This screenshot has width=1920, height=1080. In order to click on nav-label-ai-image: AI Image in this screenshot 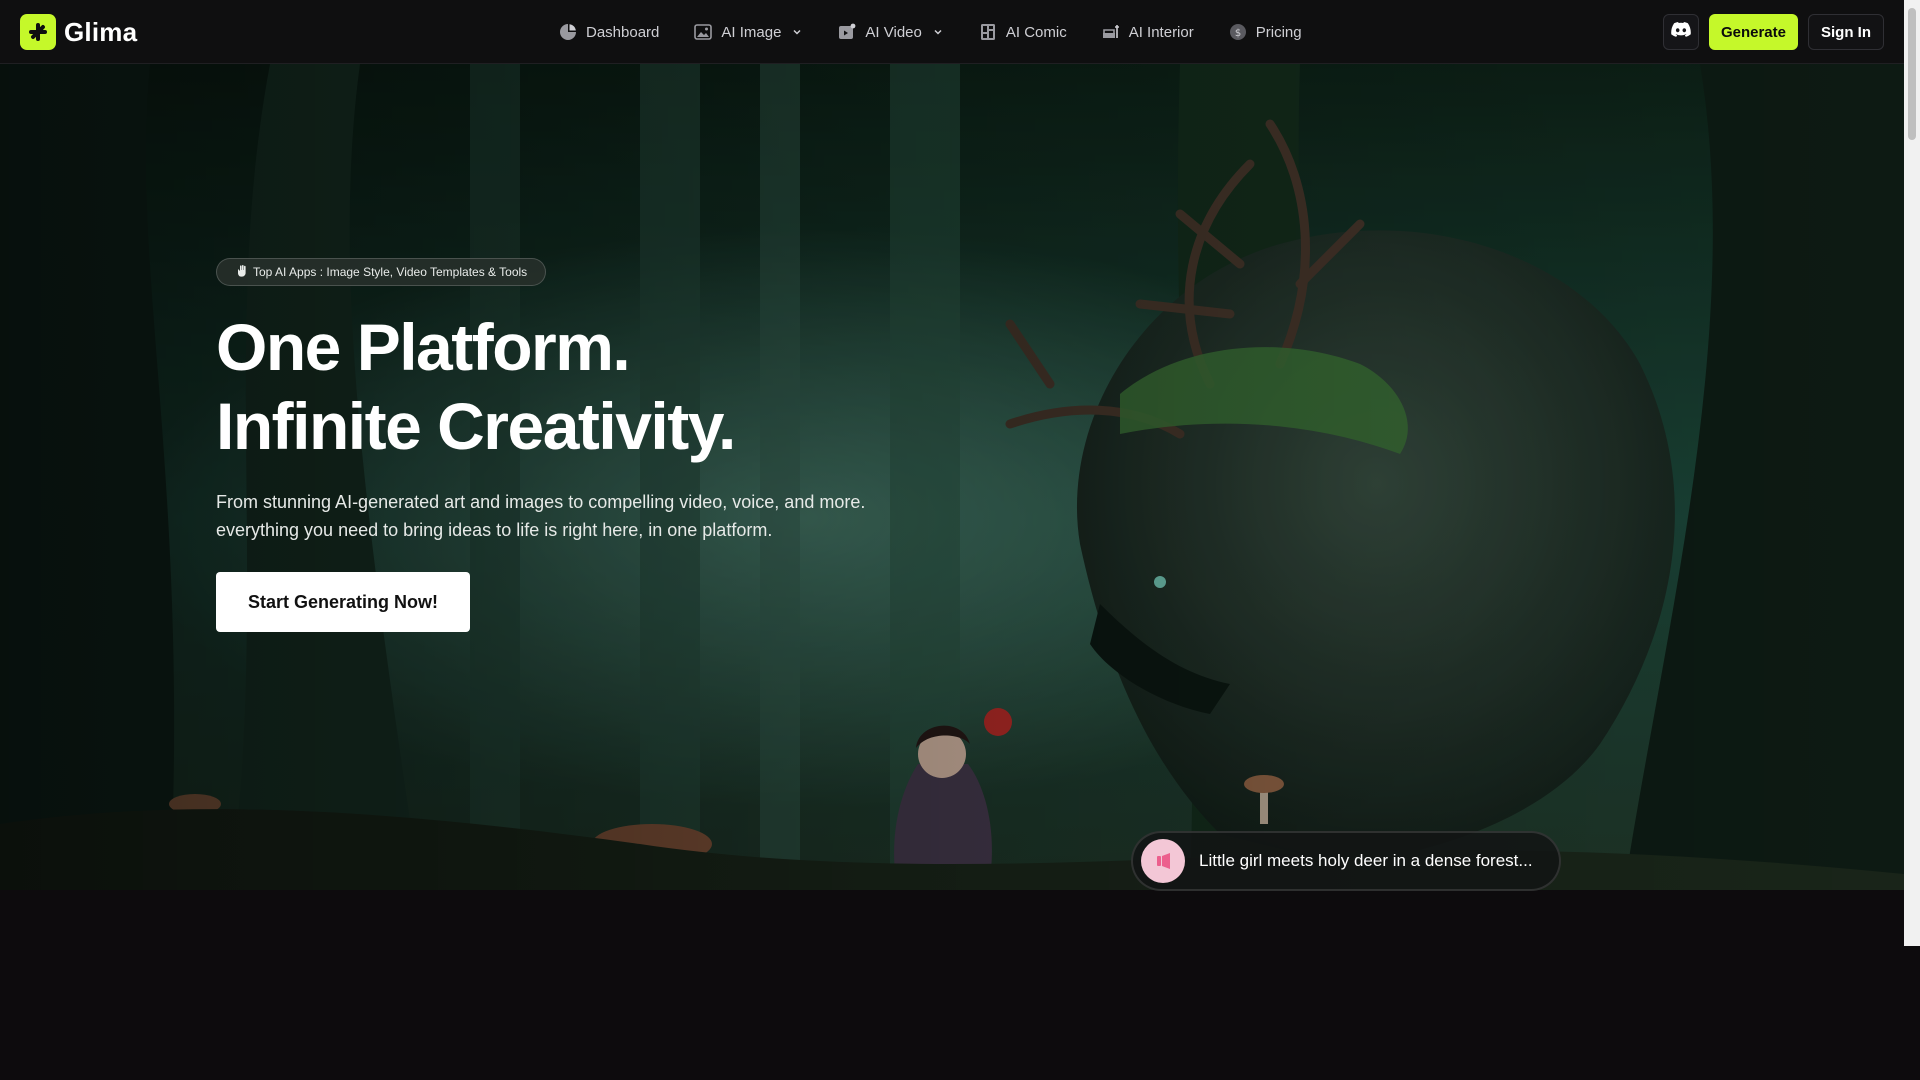, I will do `click(751, 32)`.